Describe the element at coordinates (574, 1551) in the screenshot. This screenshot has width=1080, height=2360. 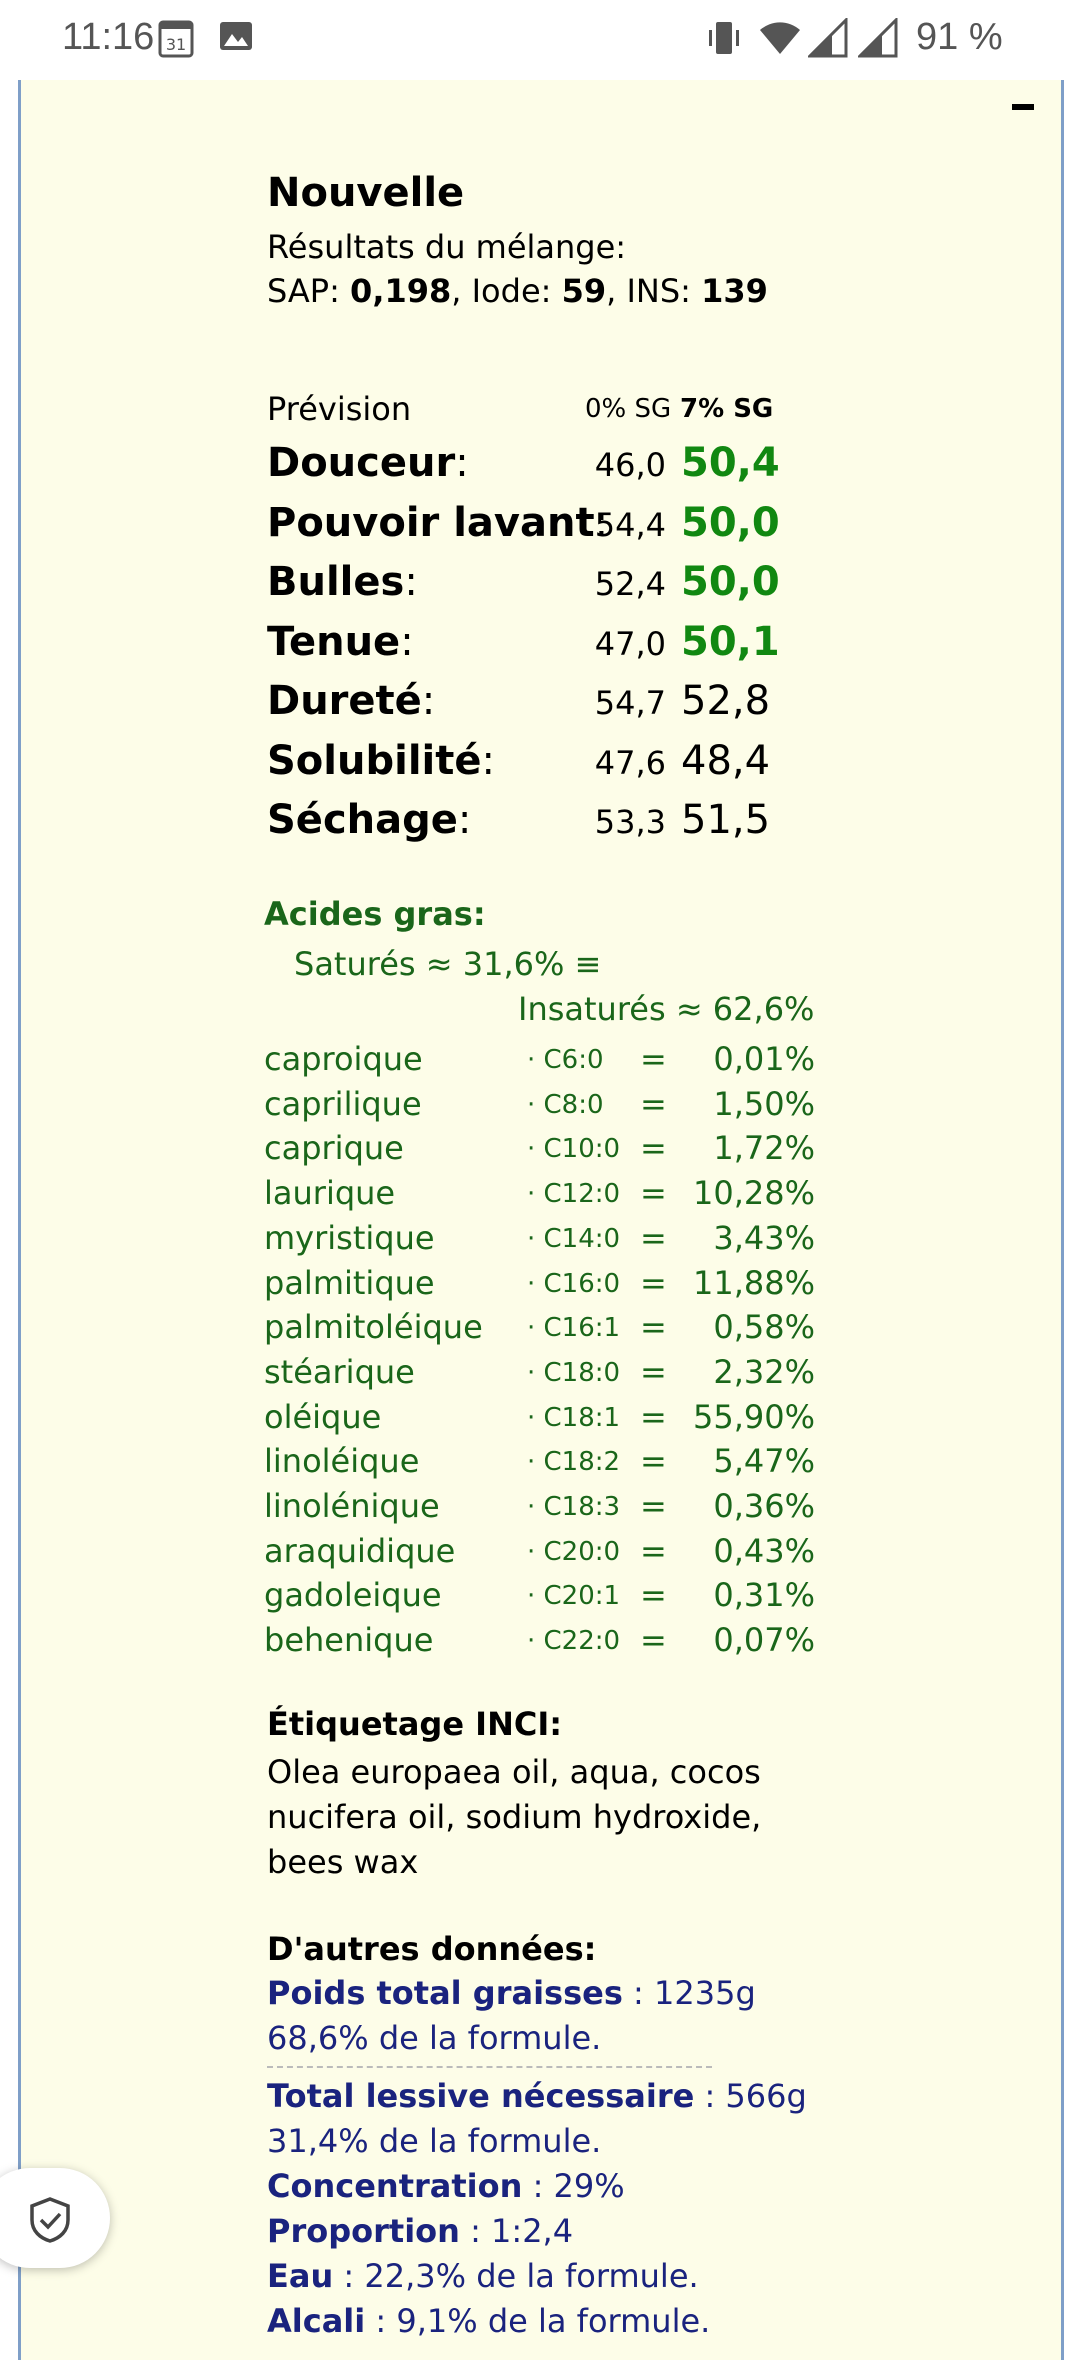
I see `fatty-acid-code: · C20:0` at that location.